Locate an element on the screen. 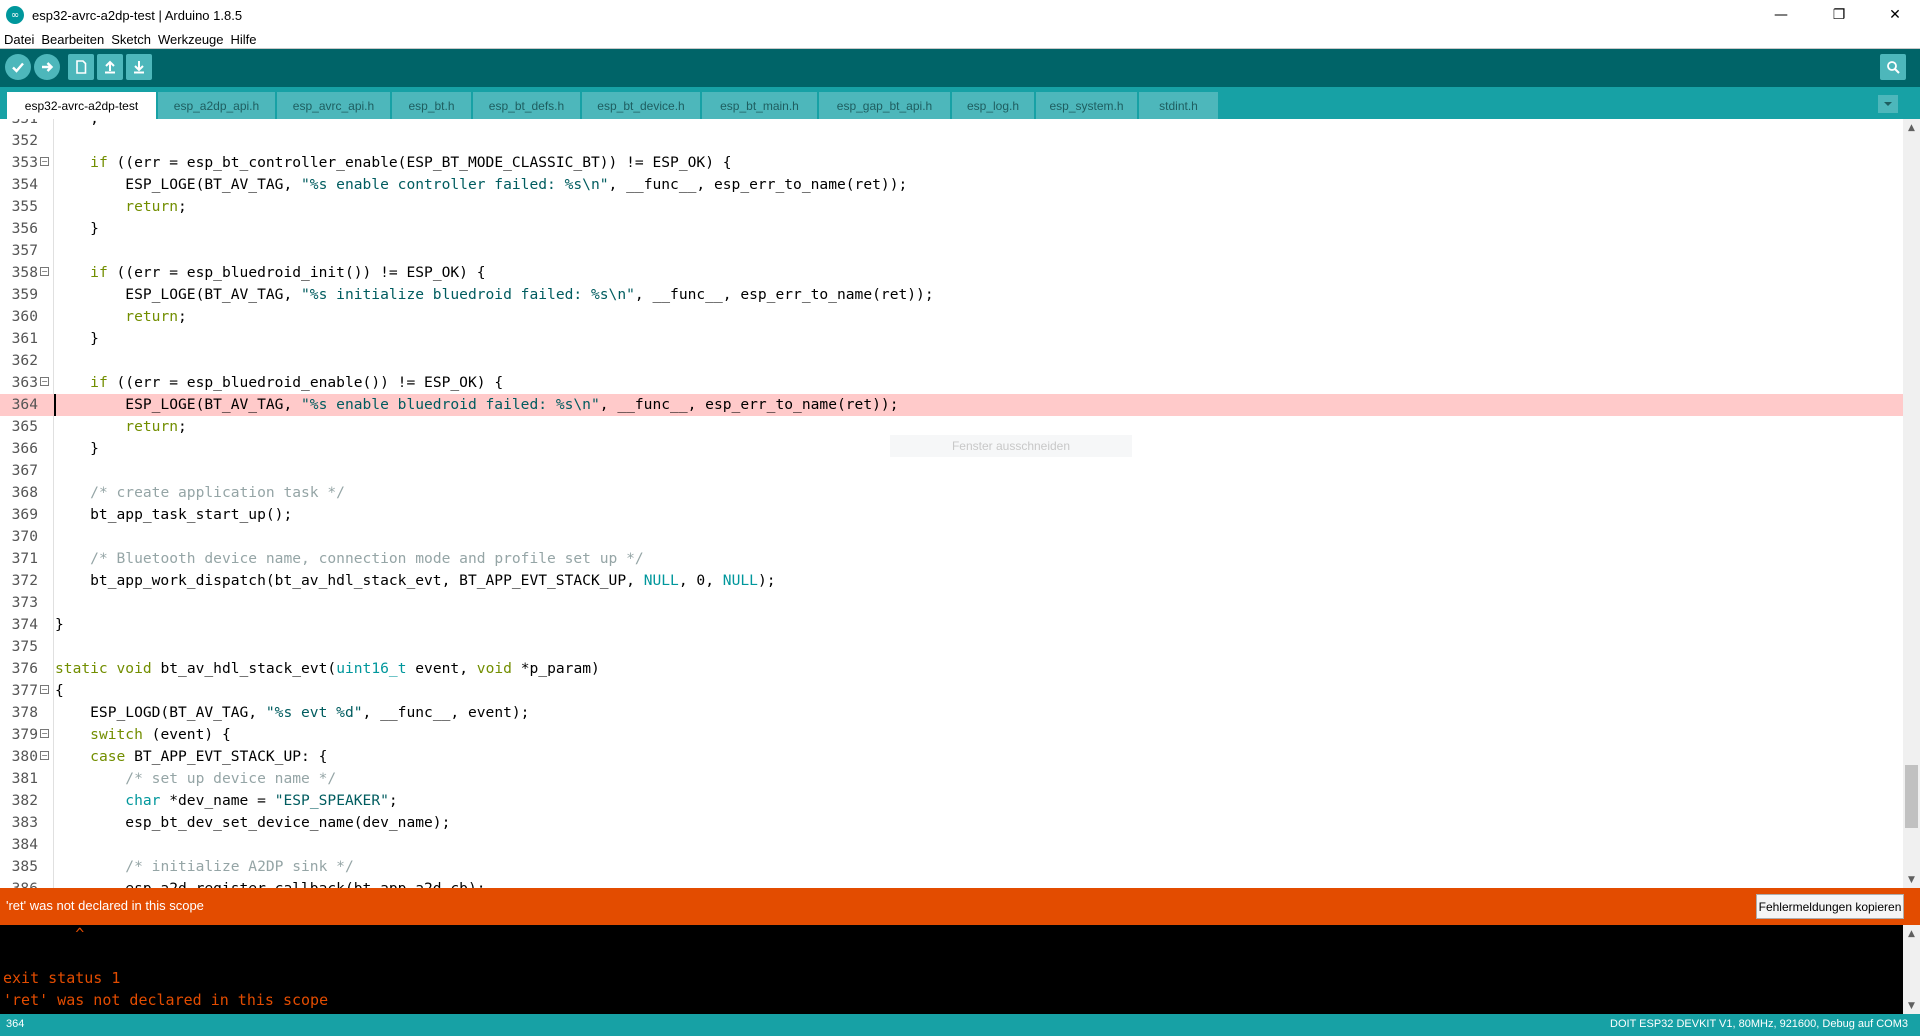  tab-esp-bt-device: esp_bt_device.h is located at coordinates (641, 105).